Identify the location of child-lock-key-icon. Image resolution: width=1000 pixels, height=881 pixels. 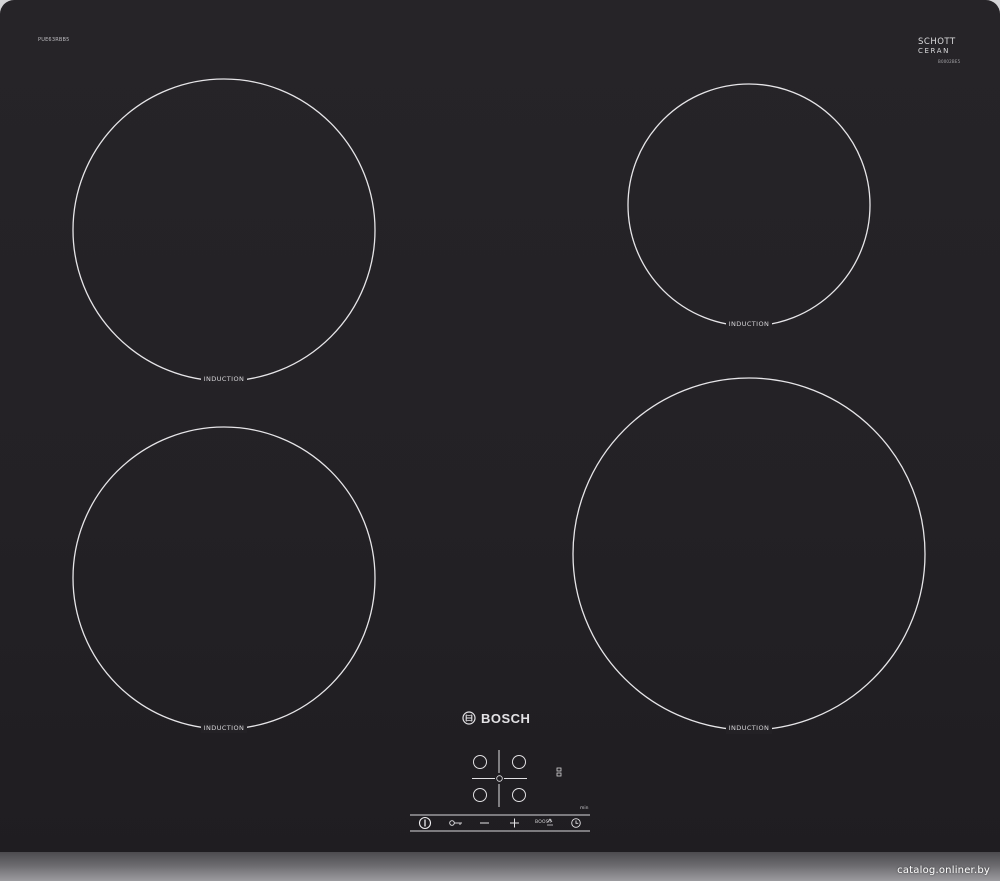
(455, 823).